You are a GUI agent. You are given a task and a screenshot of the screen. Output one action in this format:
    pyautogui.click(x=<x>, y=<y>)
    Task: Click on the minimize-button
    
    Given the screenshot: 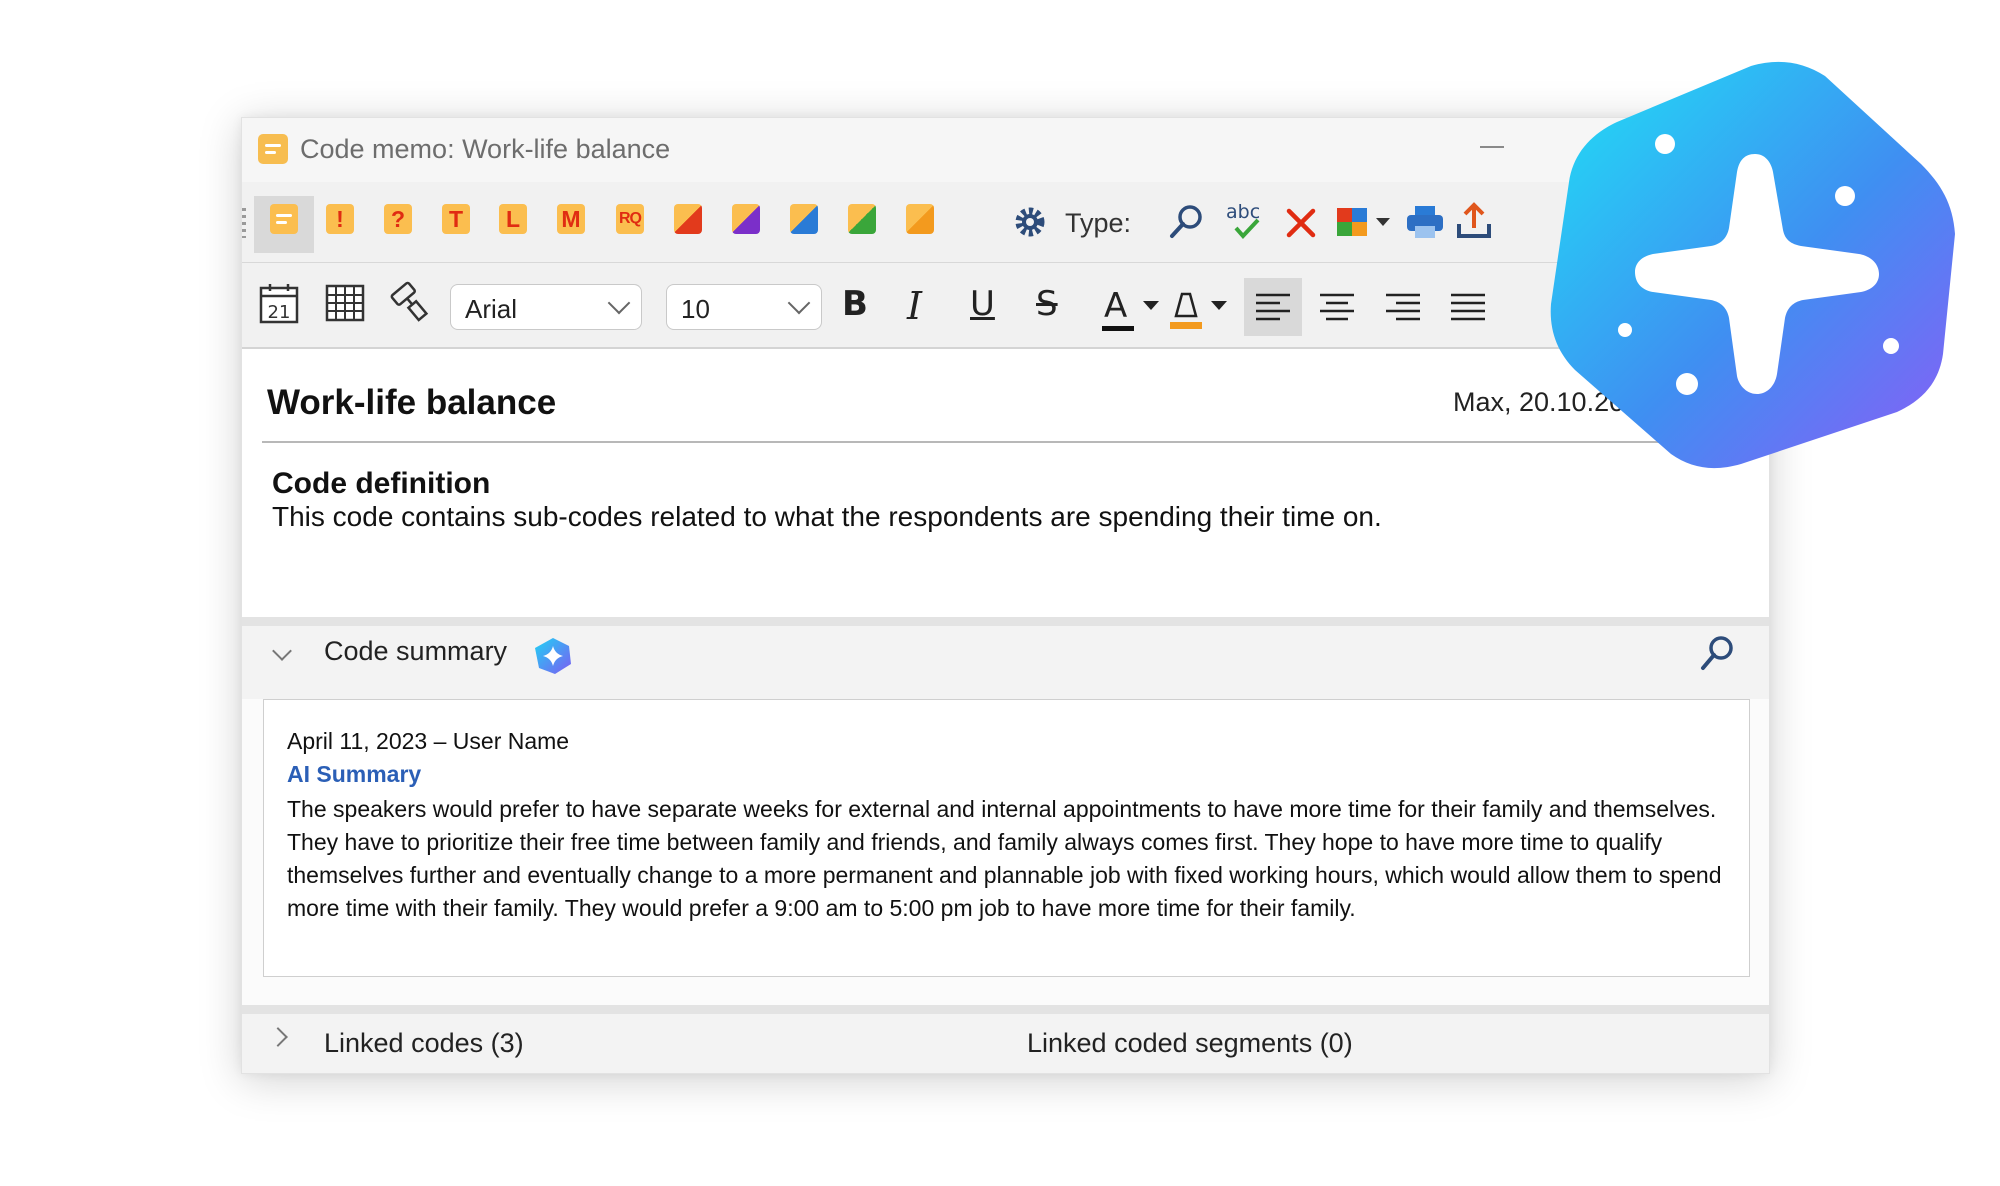 What is the action you would take?
    pyautogui.click(x=1492, y=147)
    